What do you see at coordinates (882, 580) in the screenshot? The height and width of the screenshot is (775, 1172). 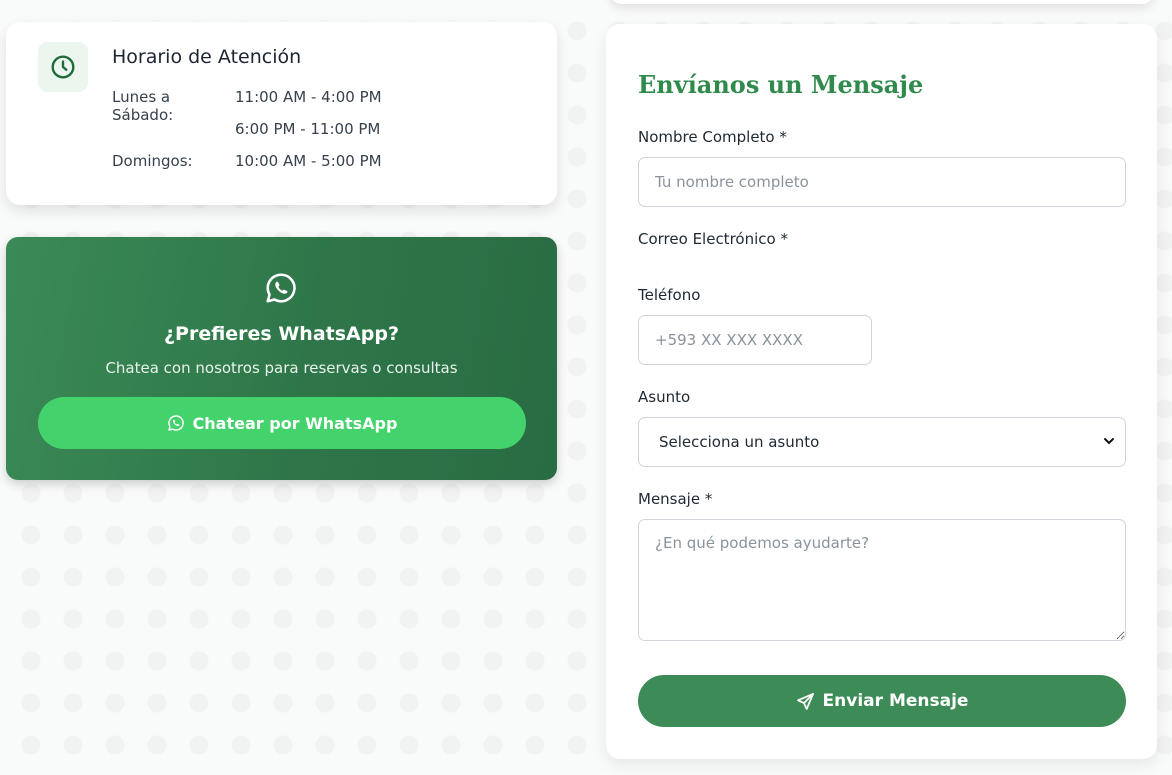 I see `message-textarea` at bounding box center [882, 580].